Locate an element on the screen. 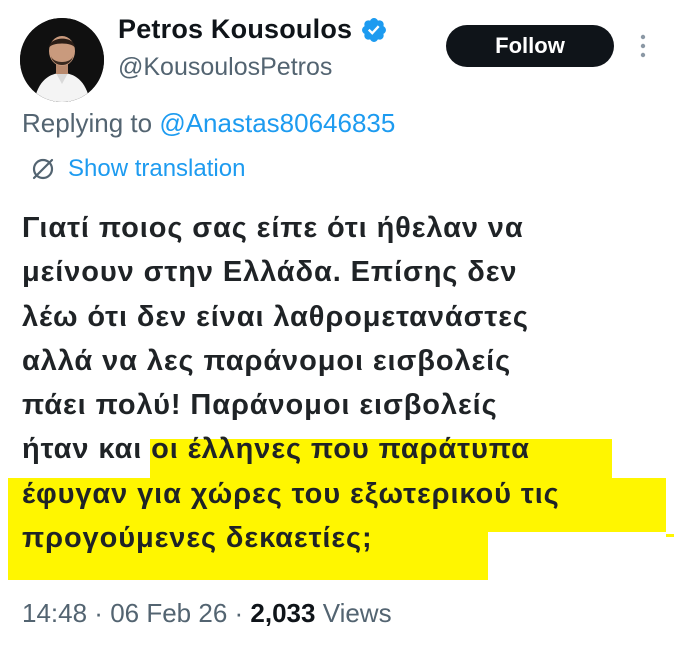  tweet-time: 14:48 is located at coordinates (54, 613).